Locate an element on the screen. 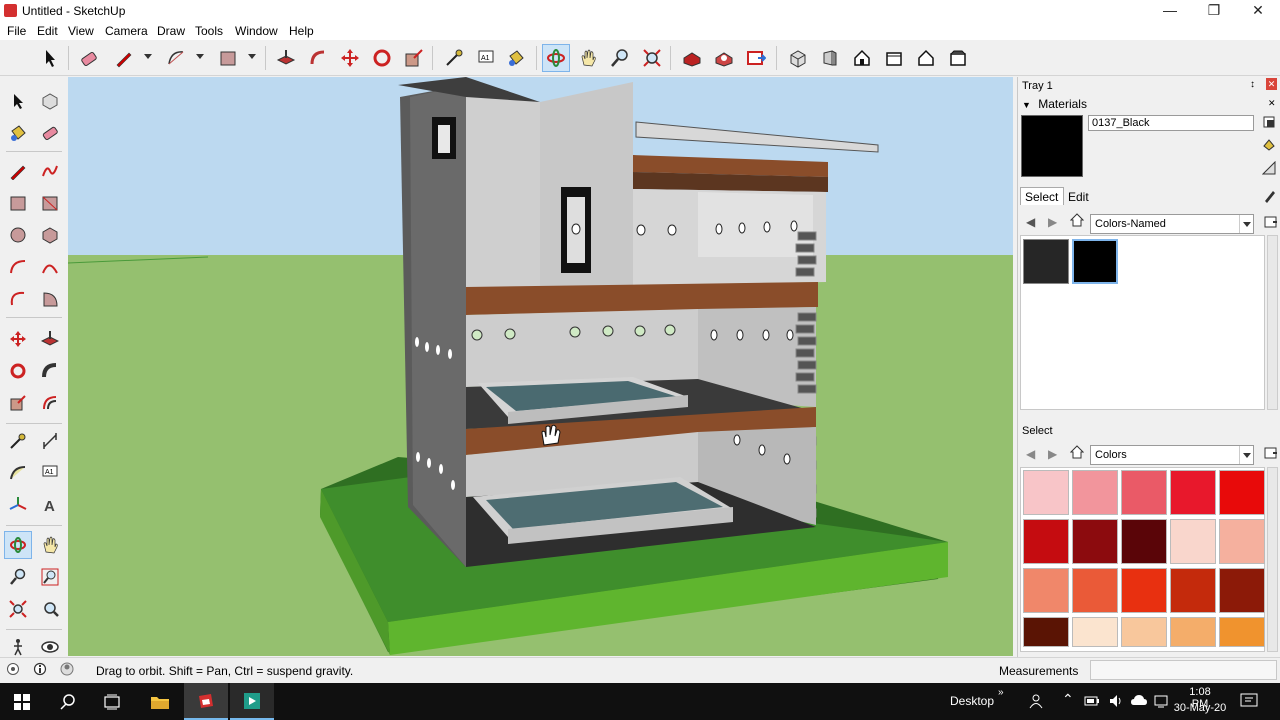 Image resolution: width=1280 pixels, height=720 pixels. menu-file: File is located at coordinates (16, 31).